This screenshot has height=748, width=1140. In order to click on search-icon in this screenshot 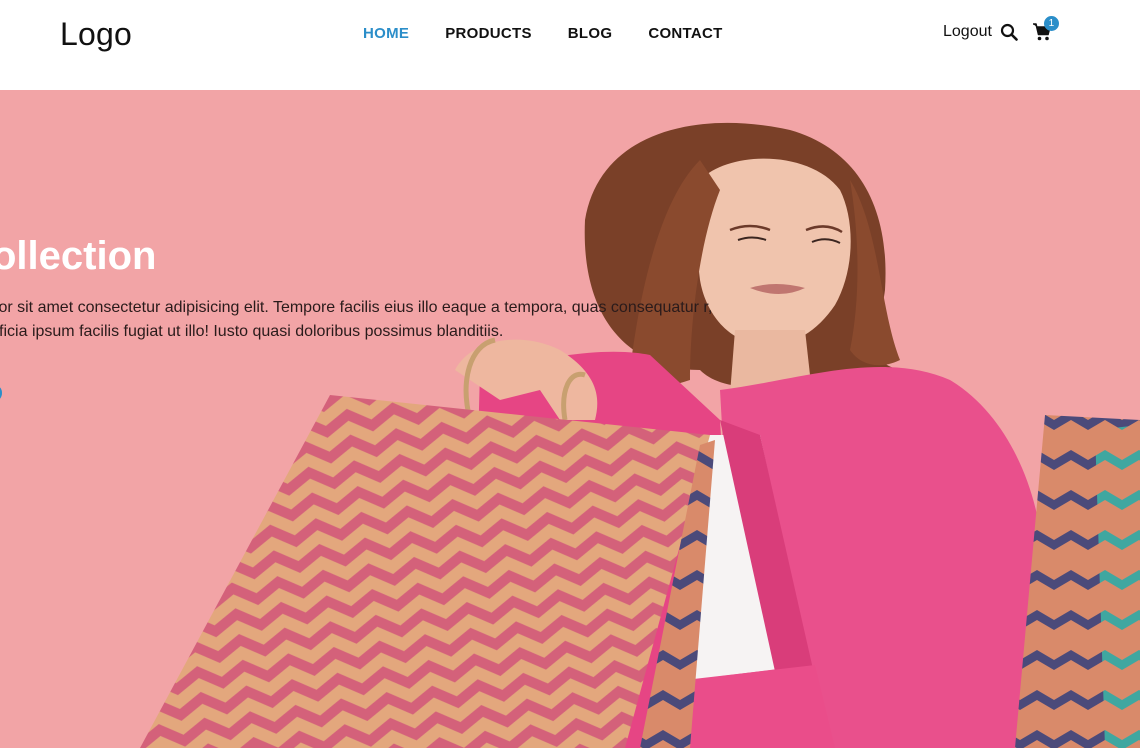, I will do `click(1009, 32)`.